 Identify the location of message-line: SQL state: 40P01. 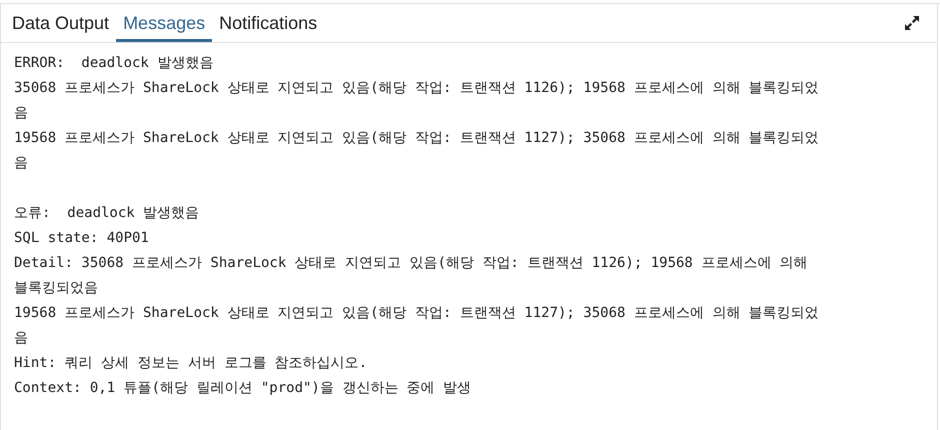
(81, 238).